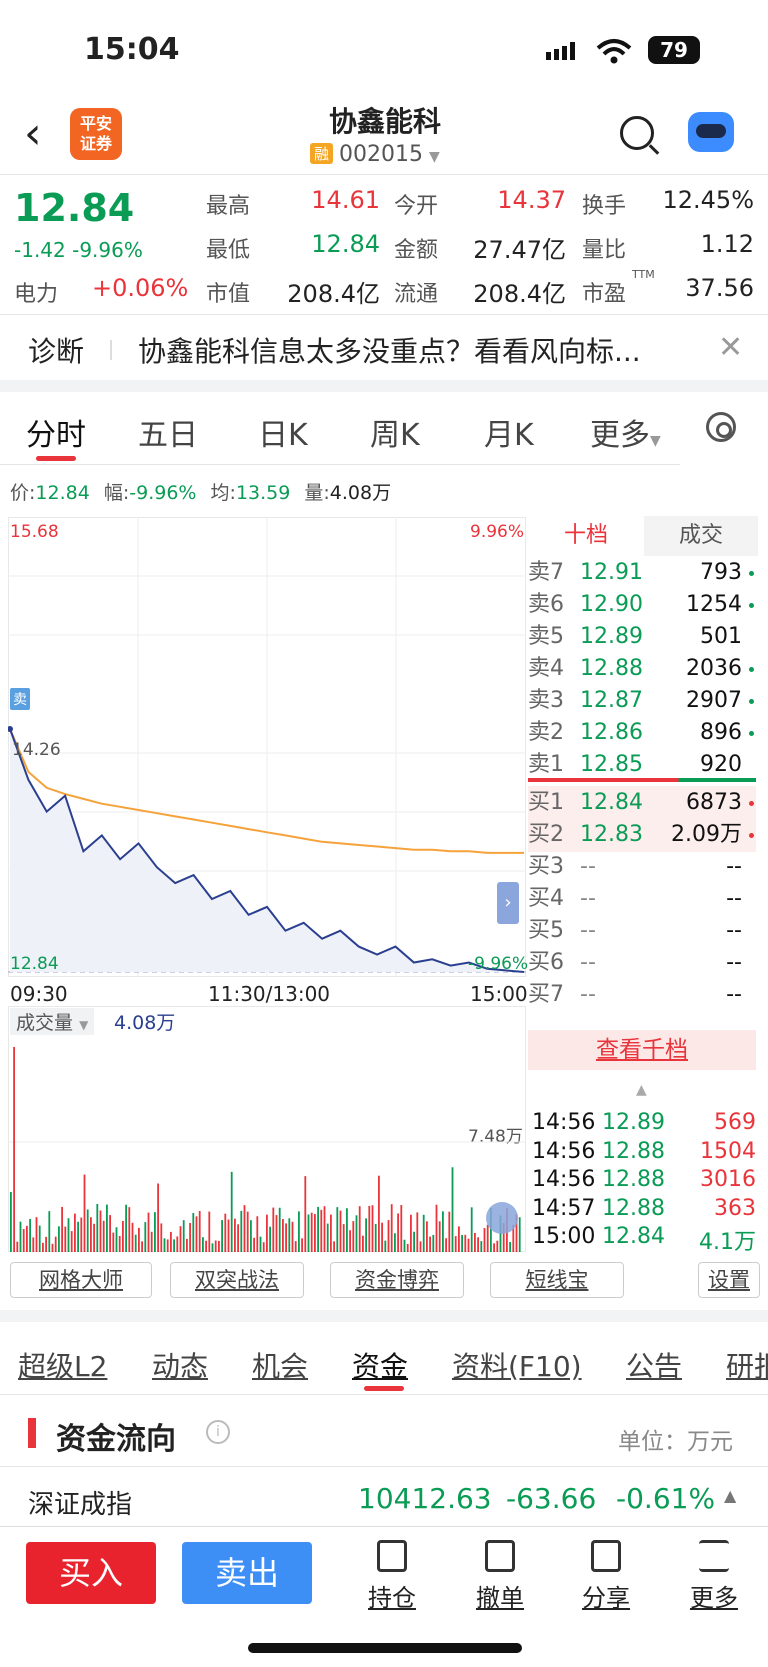  Describe the element at coordinates (397, 1280) in the screenshot. I see `tool-fund-game: 资金博弈` at that location.